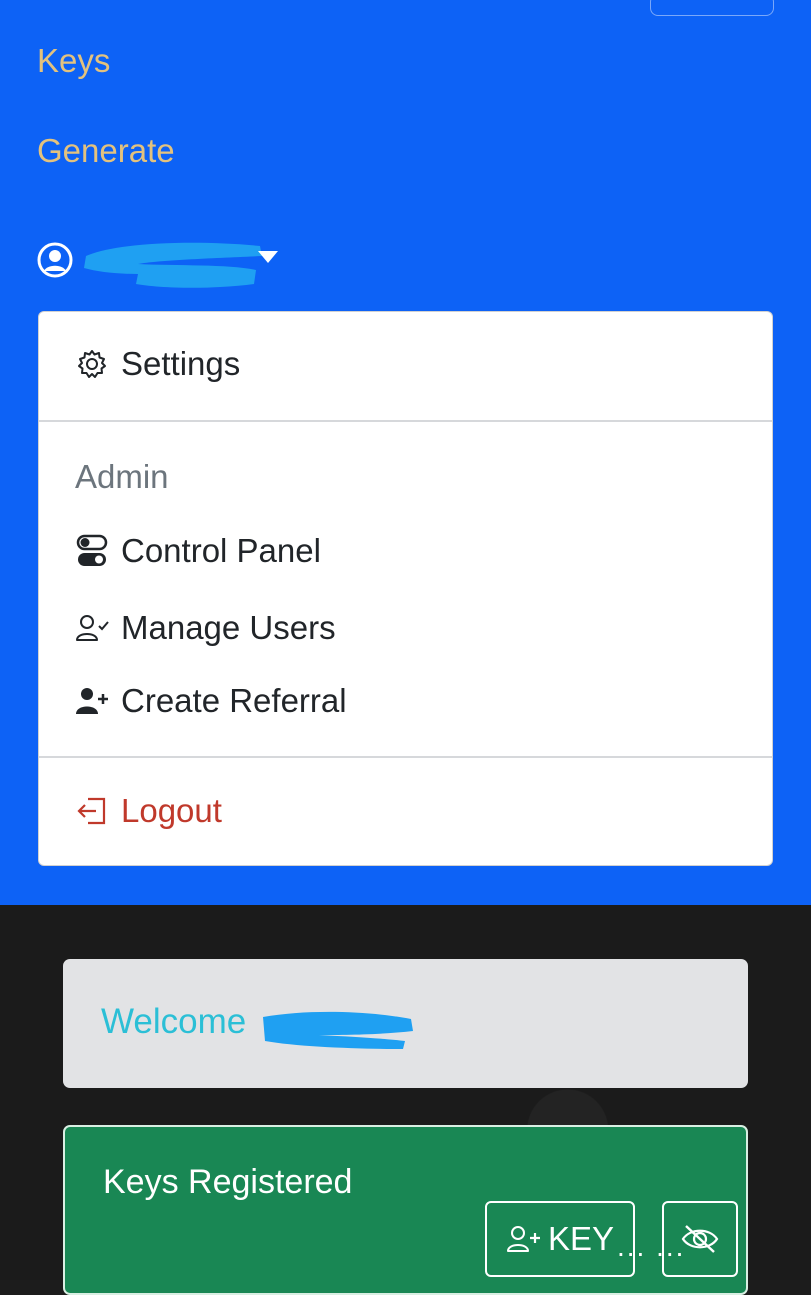  Describe the element at coordinates (92, 628) in the screenshot. I see `person-check-icon` at that location.